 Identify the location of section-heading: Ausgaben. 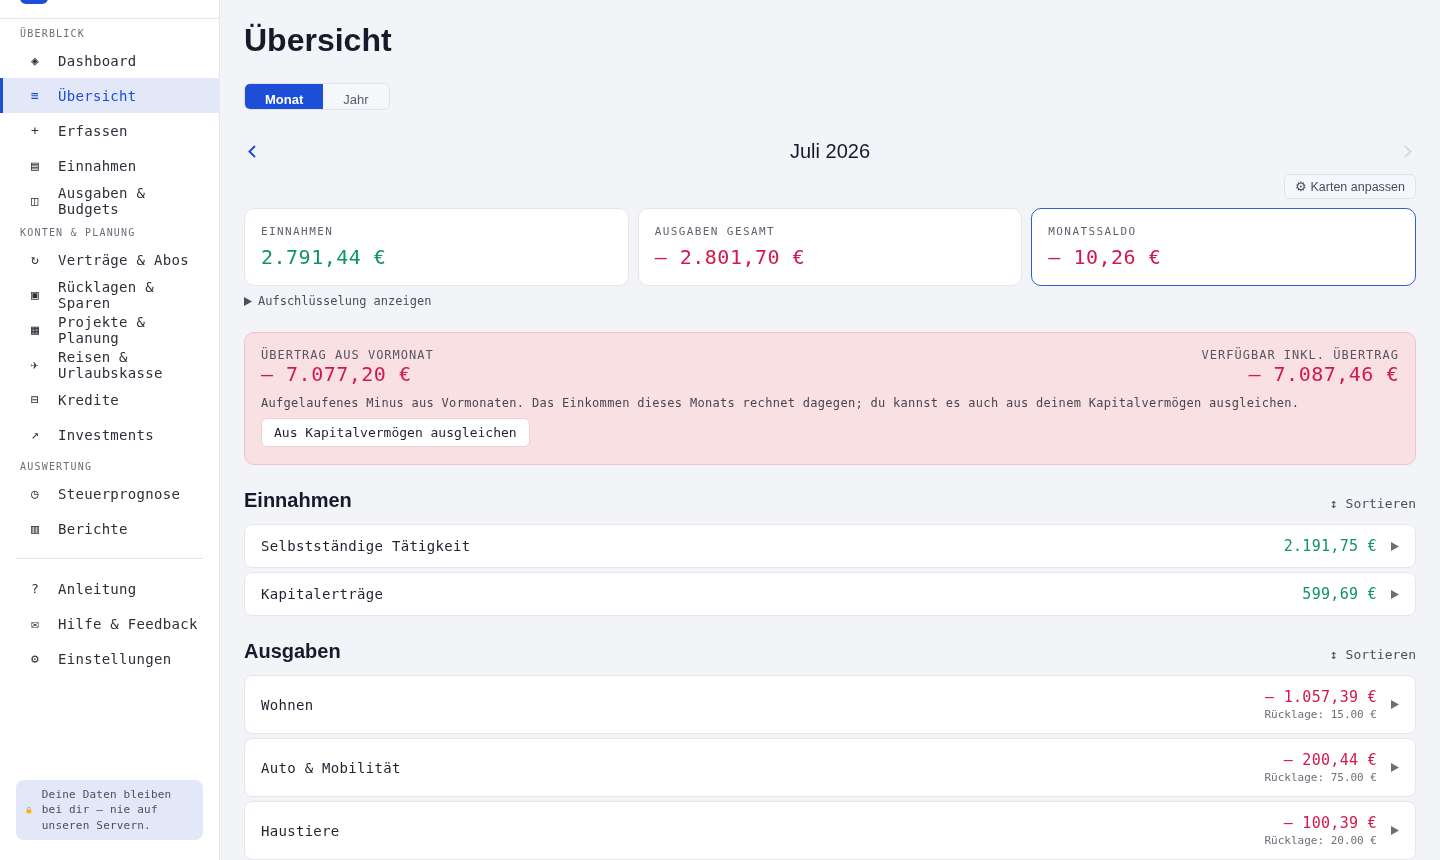
(292, 651).